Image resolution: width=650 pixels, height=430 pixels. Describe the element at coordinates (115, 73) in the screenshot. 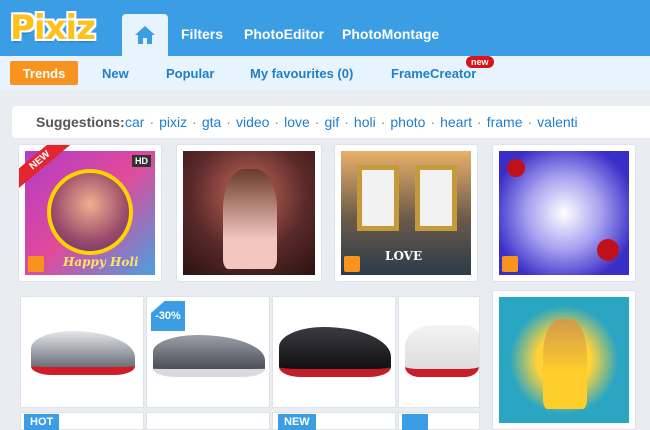

I see `tab-new: New` at that location.